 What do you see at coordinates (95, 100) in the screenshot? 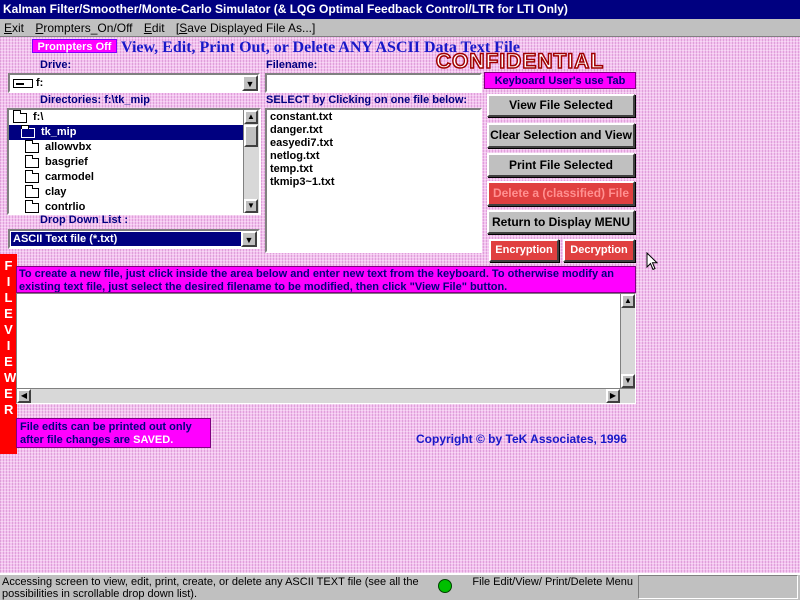
I see `directories-label: Directories: f:\tk_mip` at bounding box center [95, 100].